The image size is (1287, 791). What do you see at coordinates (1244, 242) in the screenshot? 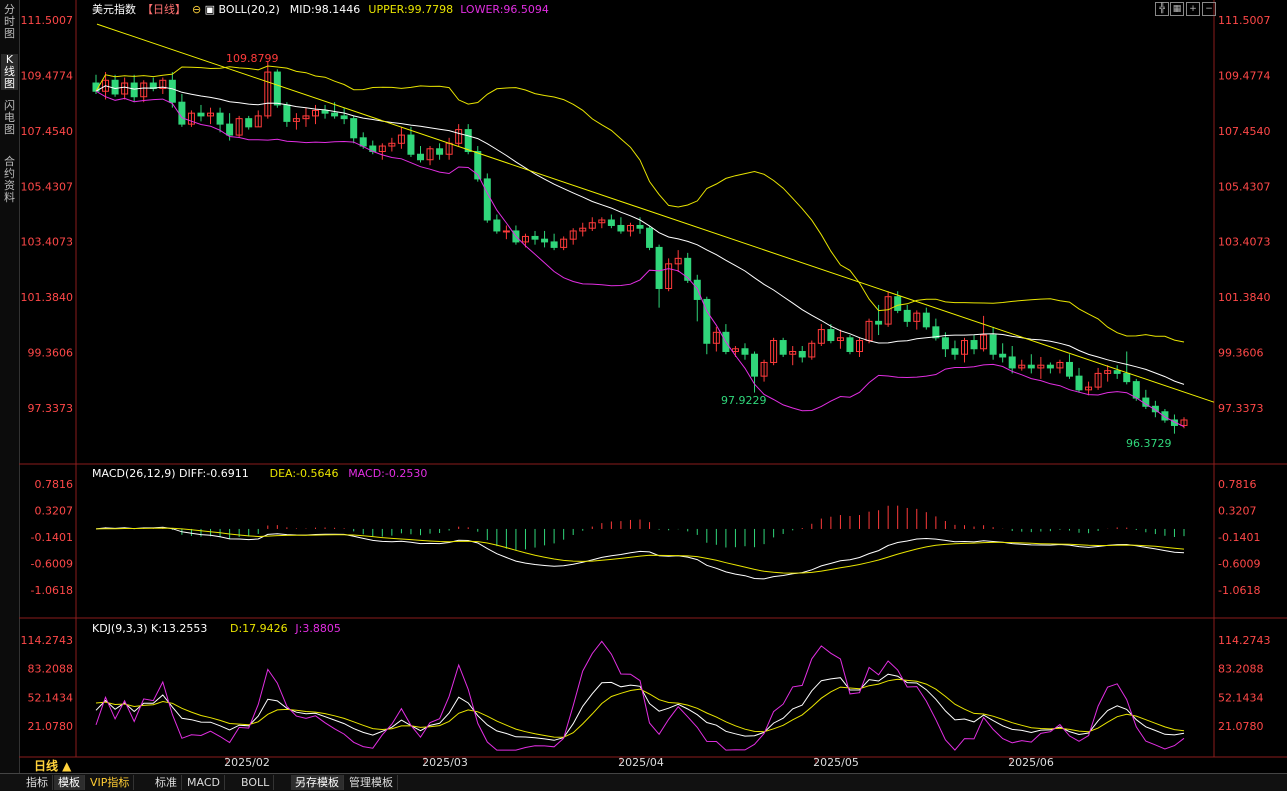
I see `price-tick-right: 103.4073` at bounding box center [1244, 242].